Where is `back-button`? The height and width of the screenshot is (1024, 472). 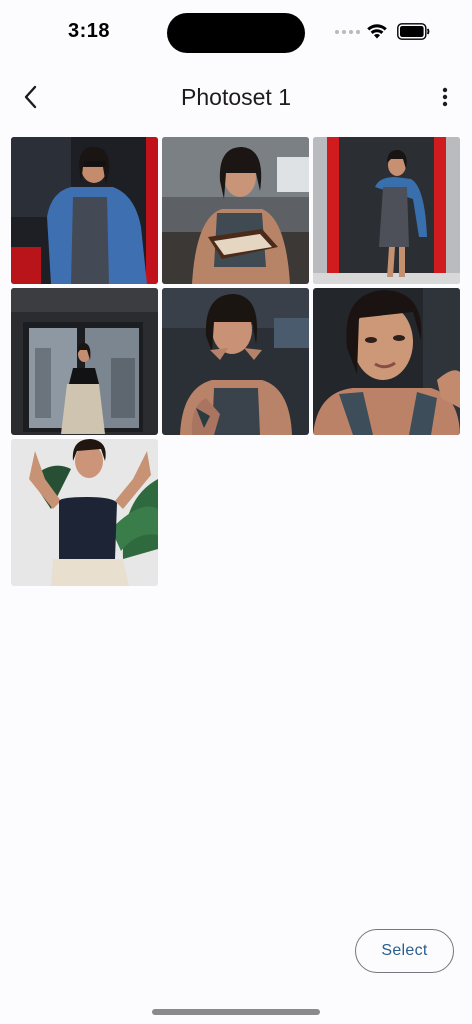
back-button is located at coordinates (31, 97).